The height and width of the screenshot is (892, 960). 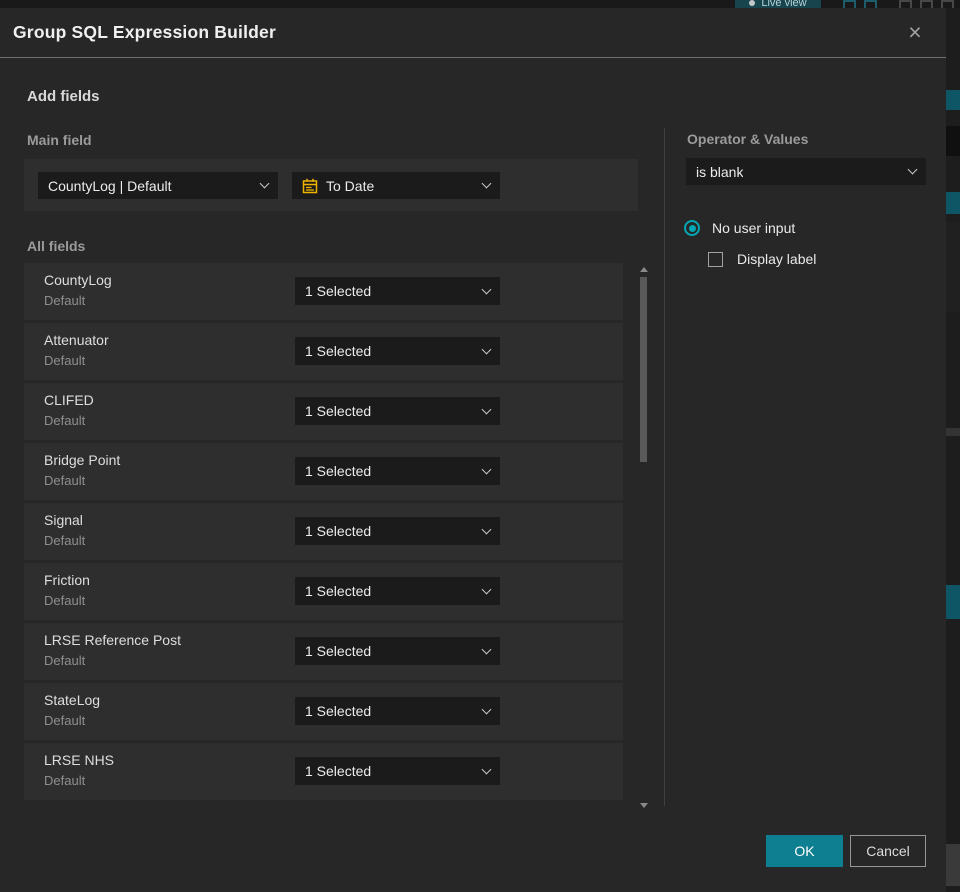 I want to click on close-icon: ×, so click(x=915, y=33).